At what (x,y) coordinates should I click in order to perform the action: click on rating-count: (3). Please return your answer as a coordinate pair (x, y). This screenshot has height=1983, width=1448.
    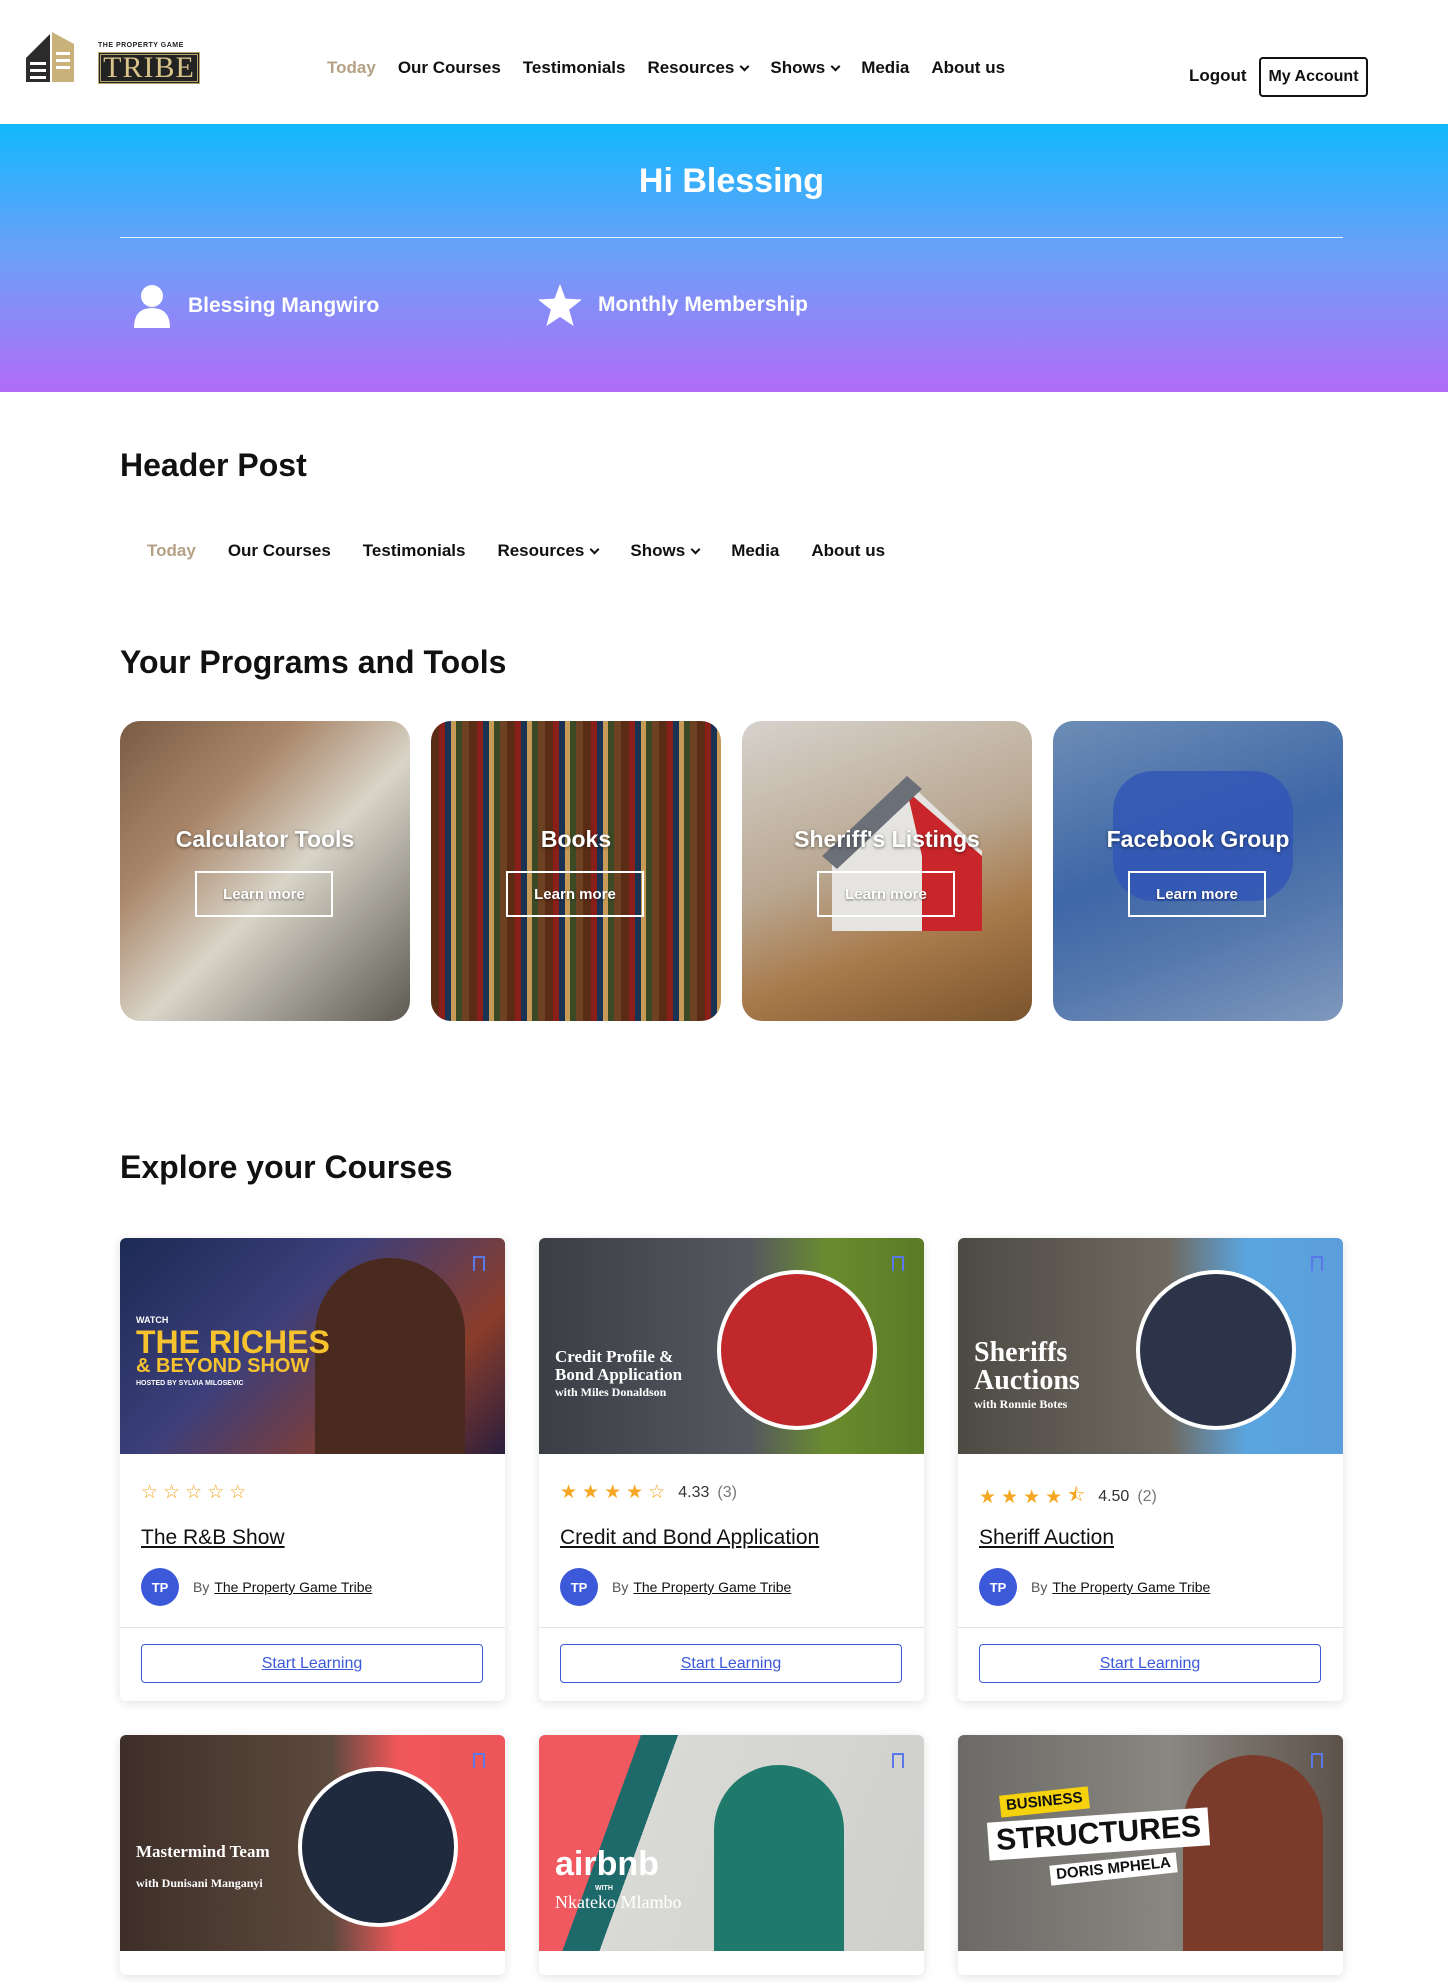
    Looking at the image, I should click on (727, 1492).